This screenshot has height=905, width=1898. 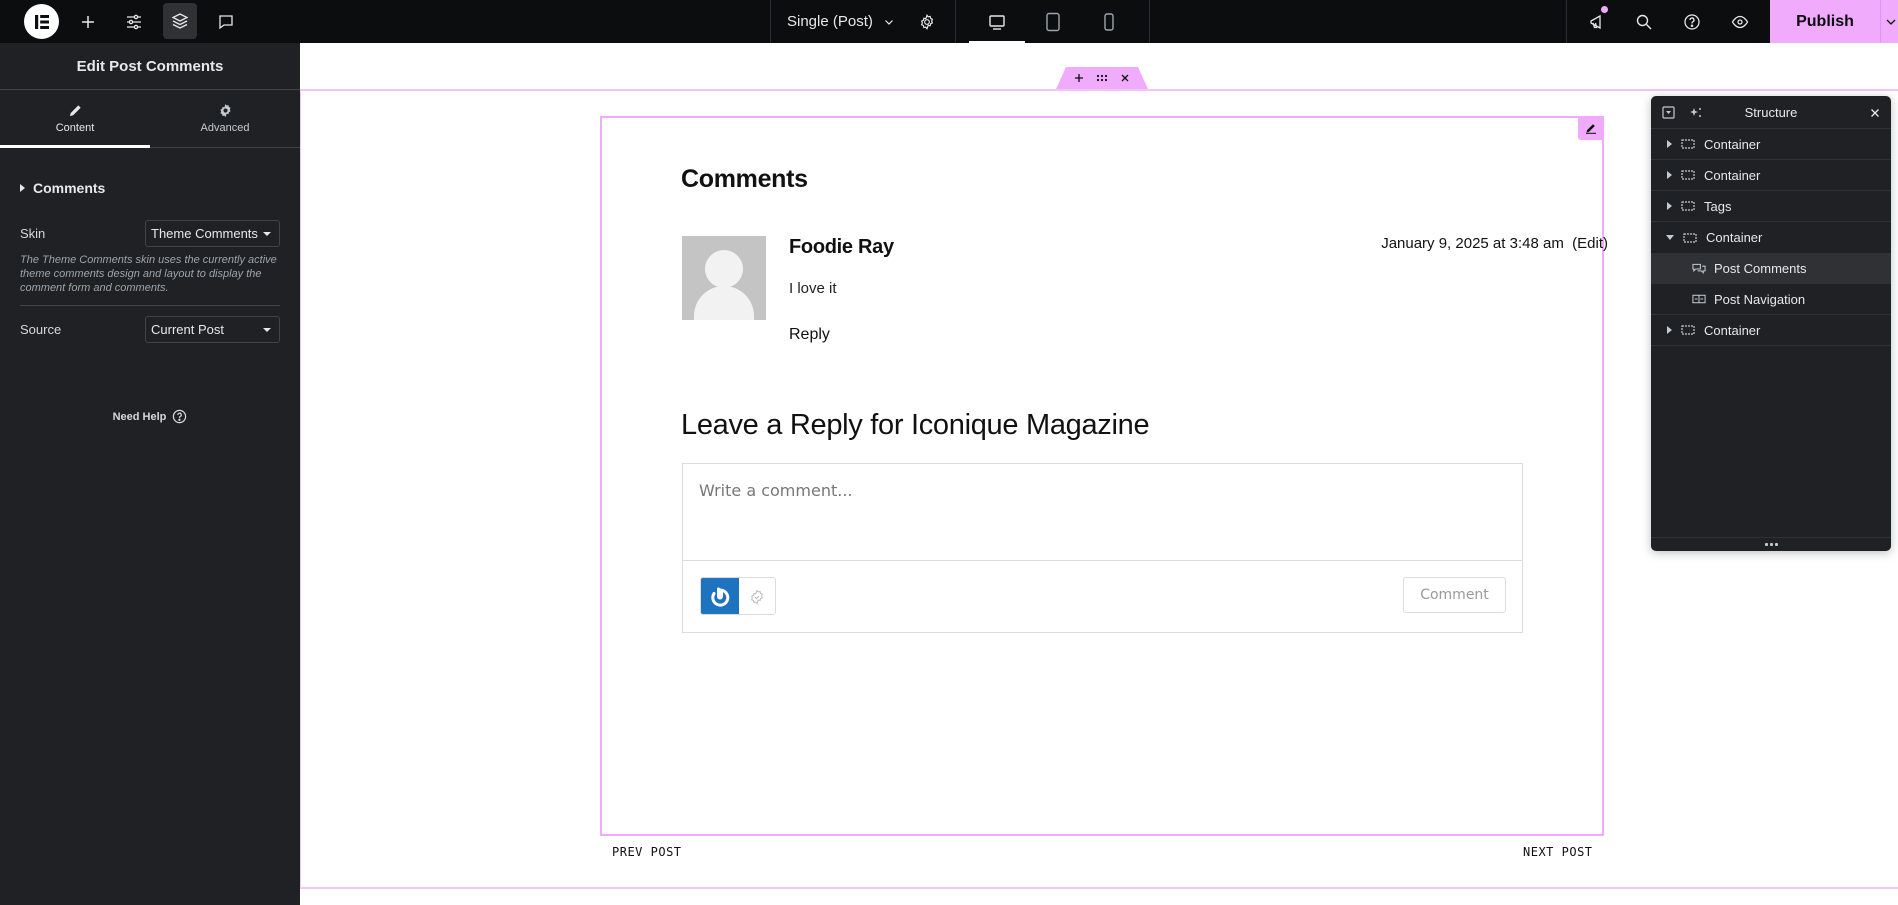 I want to click on device-tablet-button, so click(x=1053, y=21).